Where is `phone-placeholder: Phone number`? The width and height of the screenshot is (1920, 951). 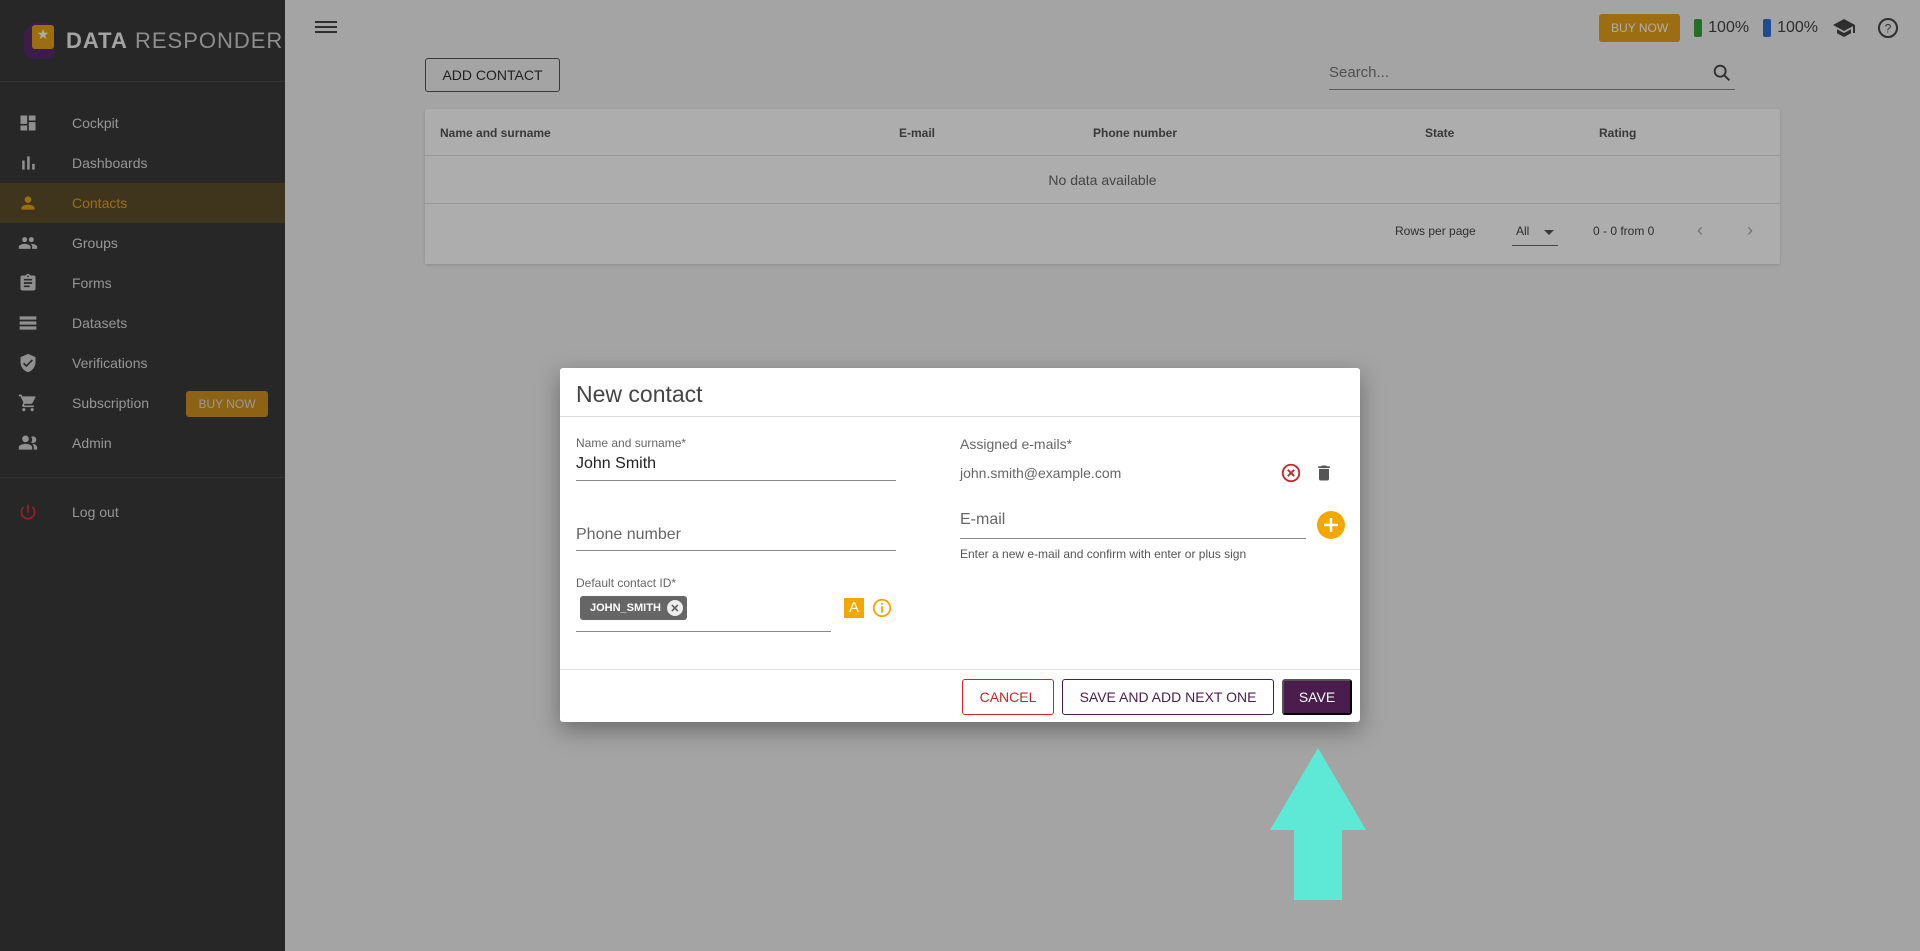 phone-placeholder: Phone number is located at coordinates (628, 534).